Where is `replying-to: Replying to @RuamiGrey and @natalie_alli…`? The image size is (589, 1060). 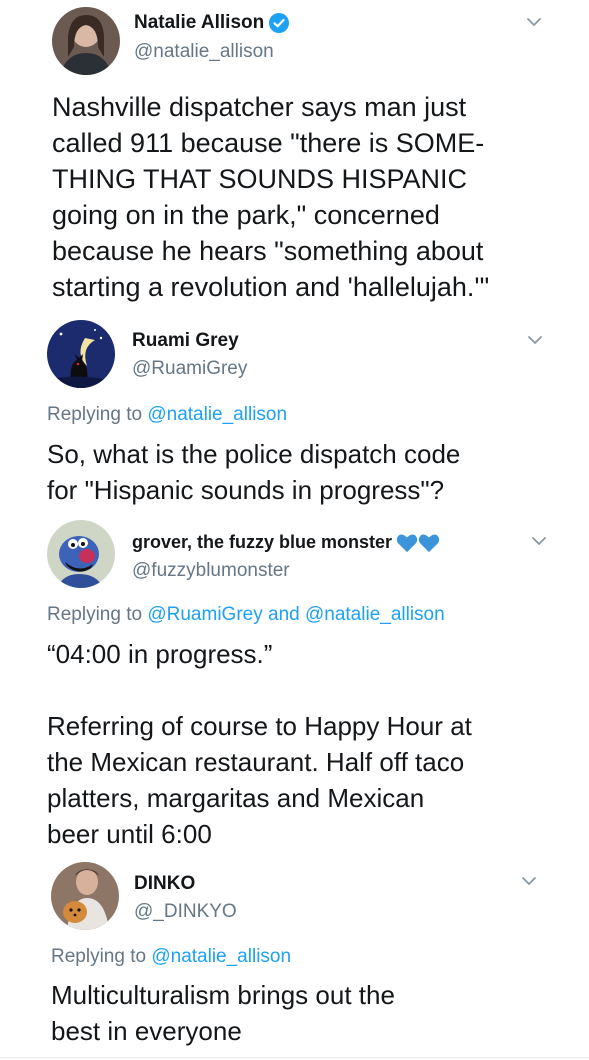
replying-to: Replying to @RuamiGrey and @natalie_alli… is located at coordinates (246, 615).